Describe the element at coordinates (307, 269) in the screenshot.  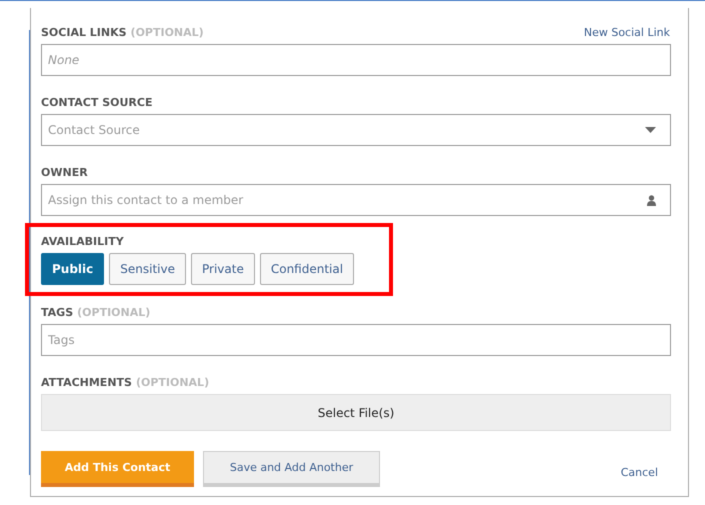
I see `availability-option: Confidential` at that location.